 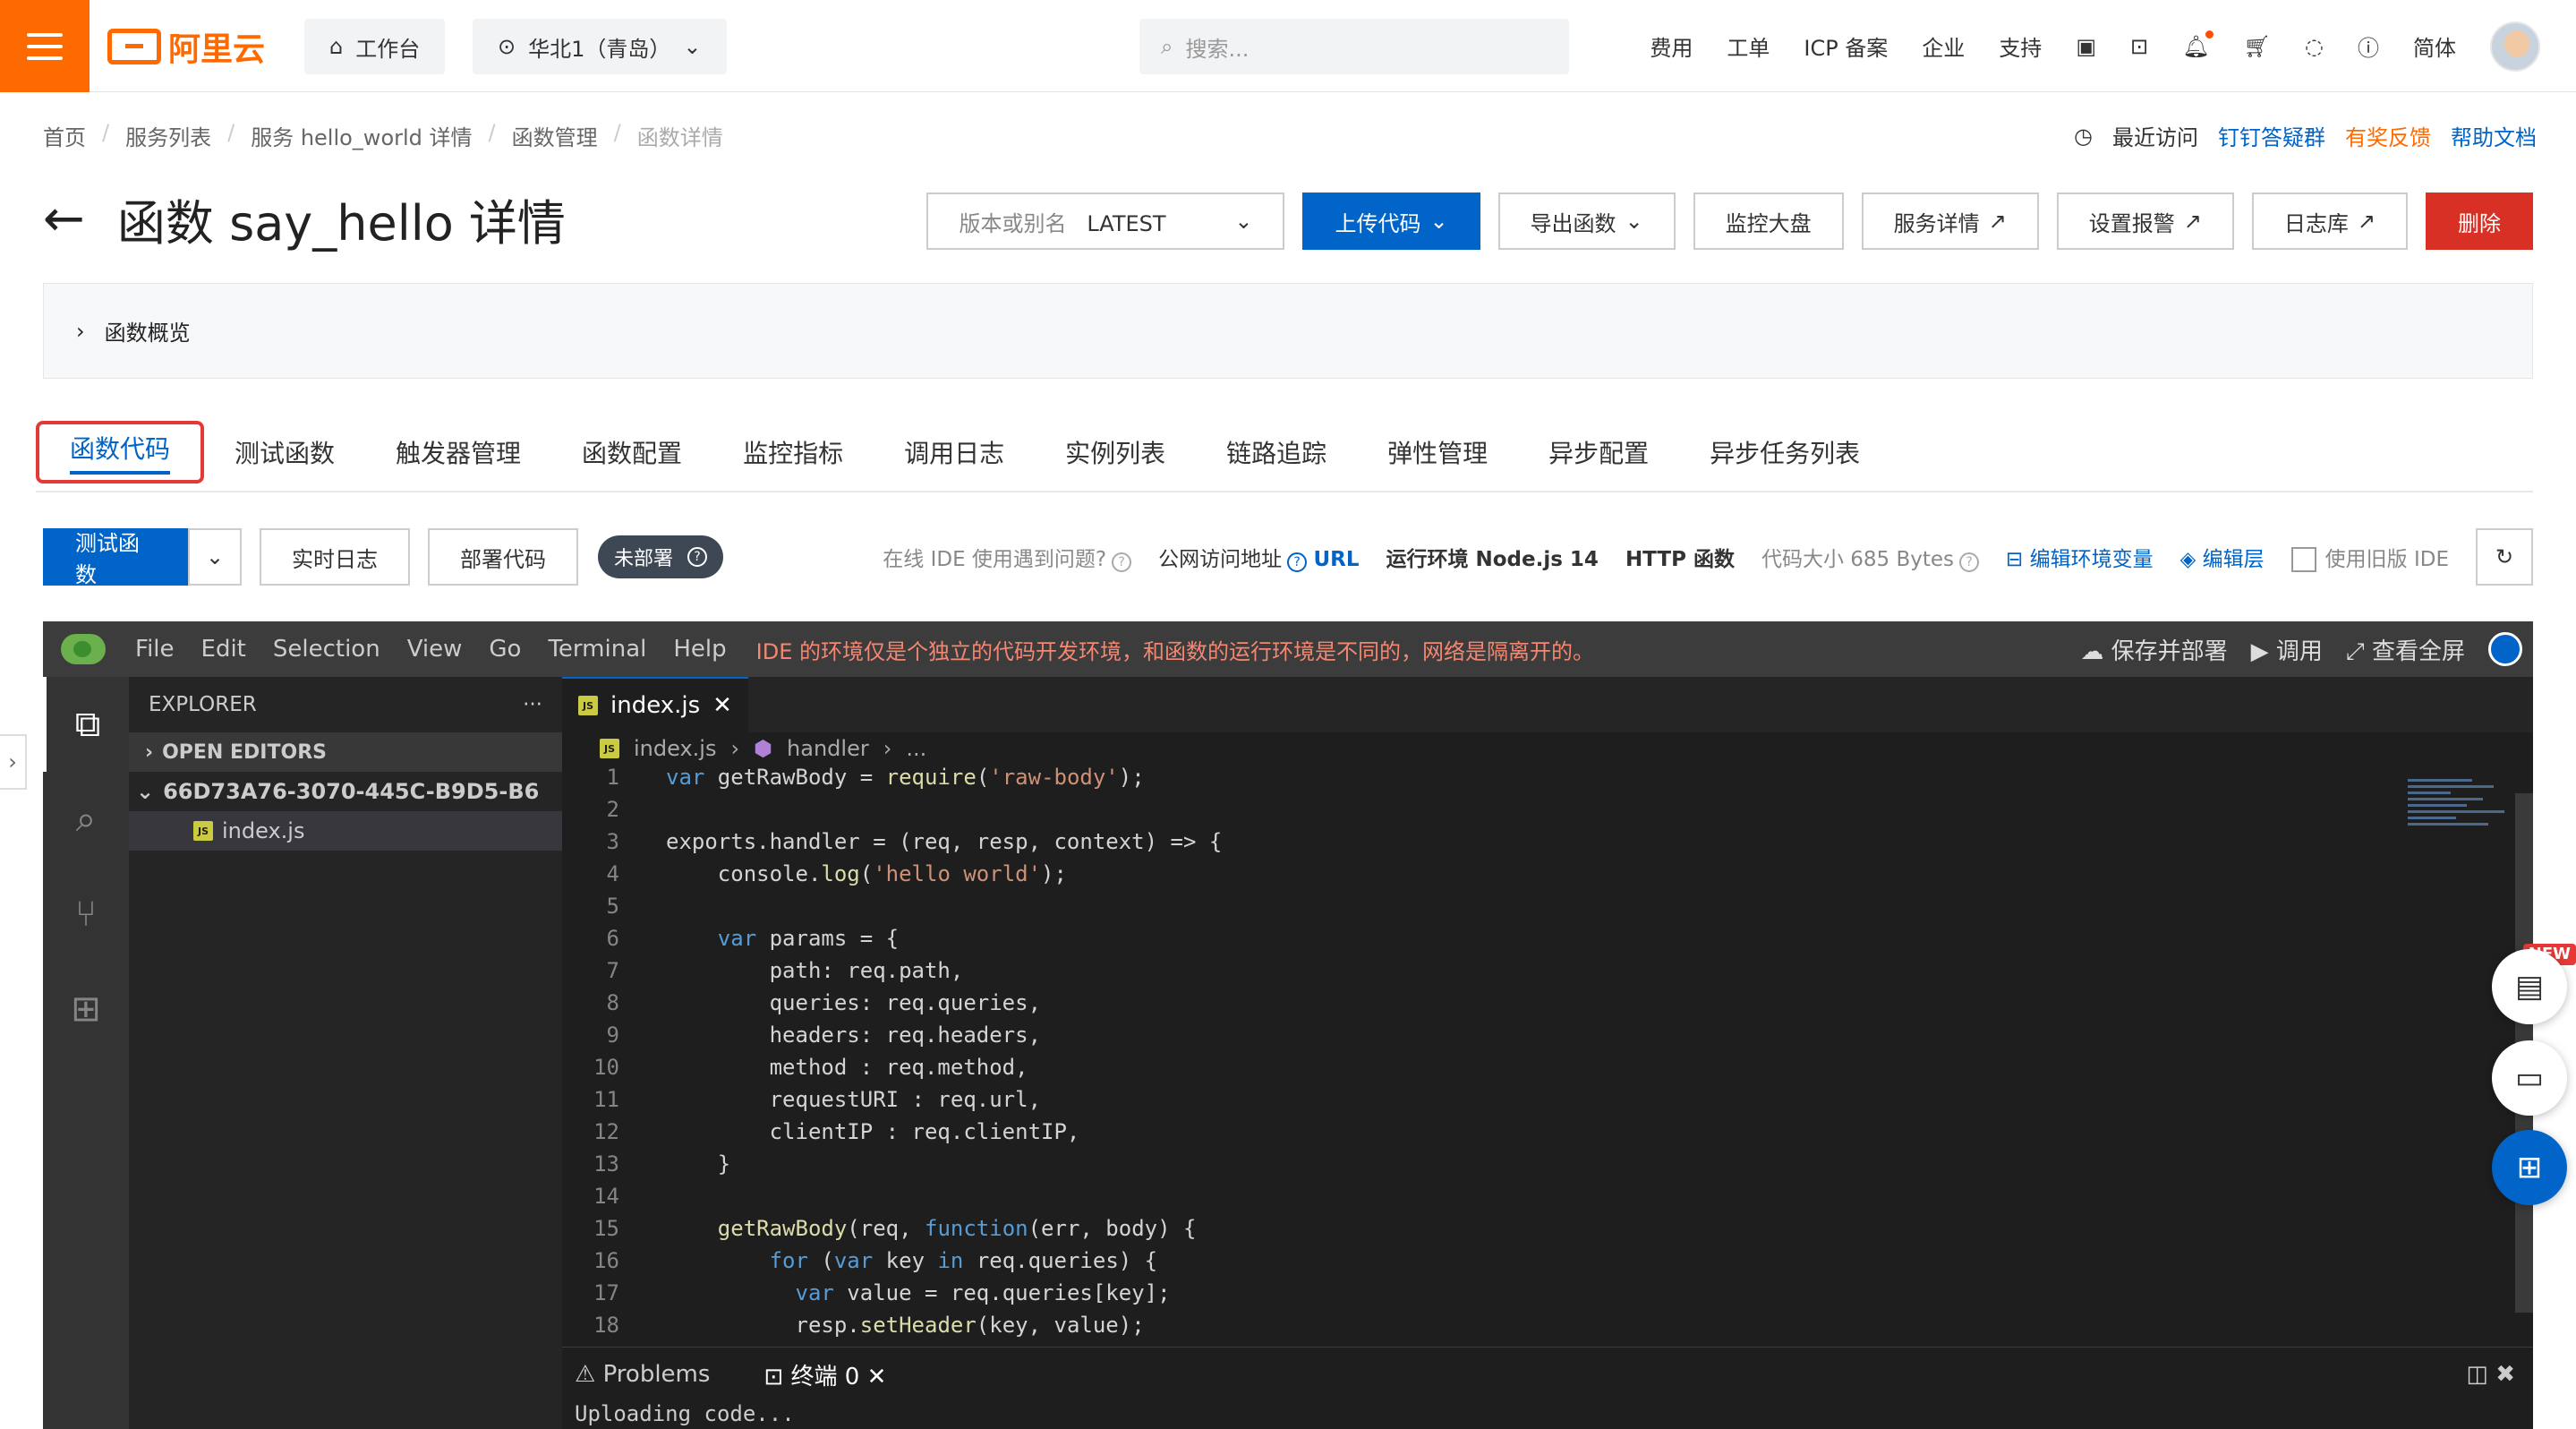 What do you see at coordinates (2461, 815) in the screenshot?
I see `minimap` at bounding box center [2461, 815].